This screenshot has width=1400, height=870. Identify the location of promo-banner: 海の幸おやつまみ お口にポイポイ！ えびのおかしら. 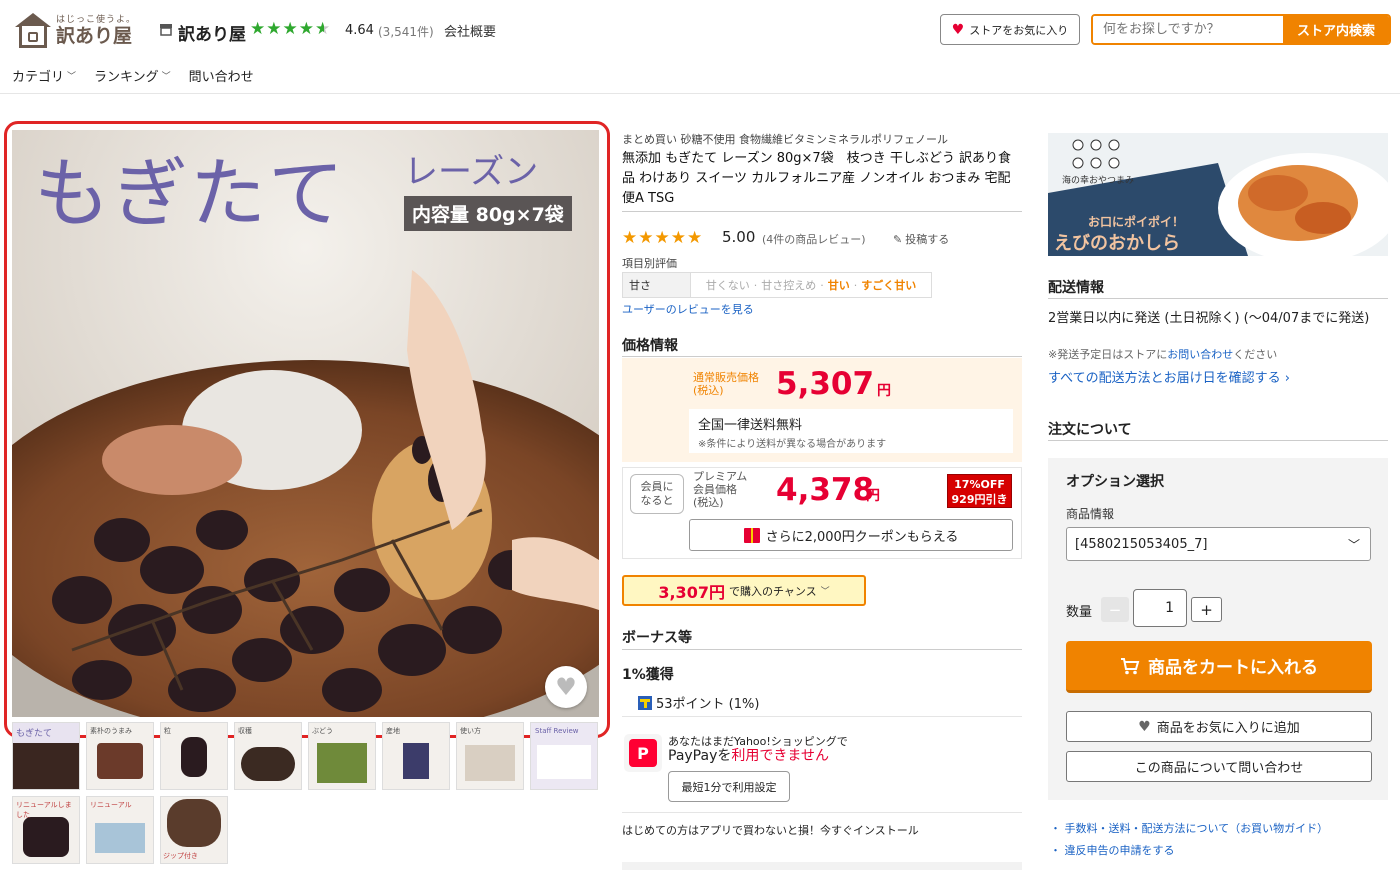
(1218, 194).